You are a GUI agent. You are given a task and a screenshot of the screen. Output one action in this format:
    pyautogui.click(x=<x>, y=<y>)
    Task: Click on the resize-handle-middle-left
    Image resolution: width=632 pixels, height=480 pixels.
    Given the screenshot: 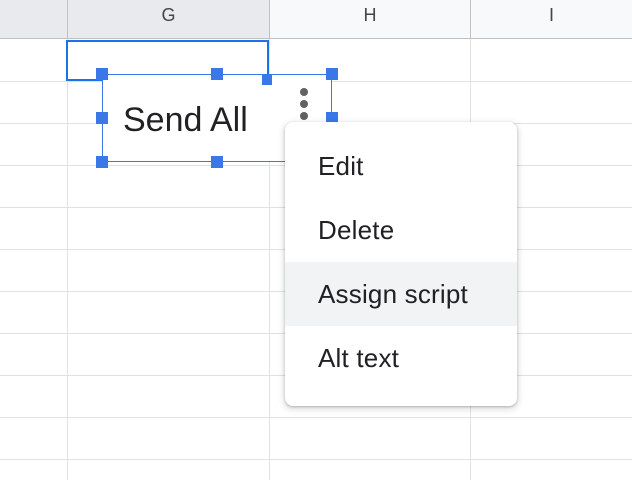 What is the action you would take?
    pyautogui.click(x=102, y=118)
    